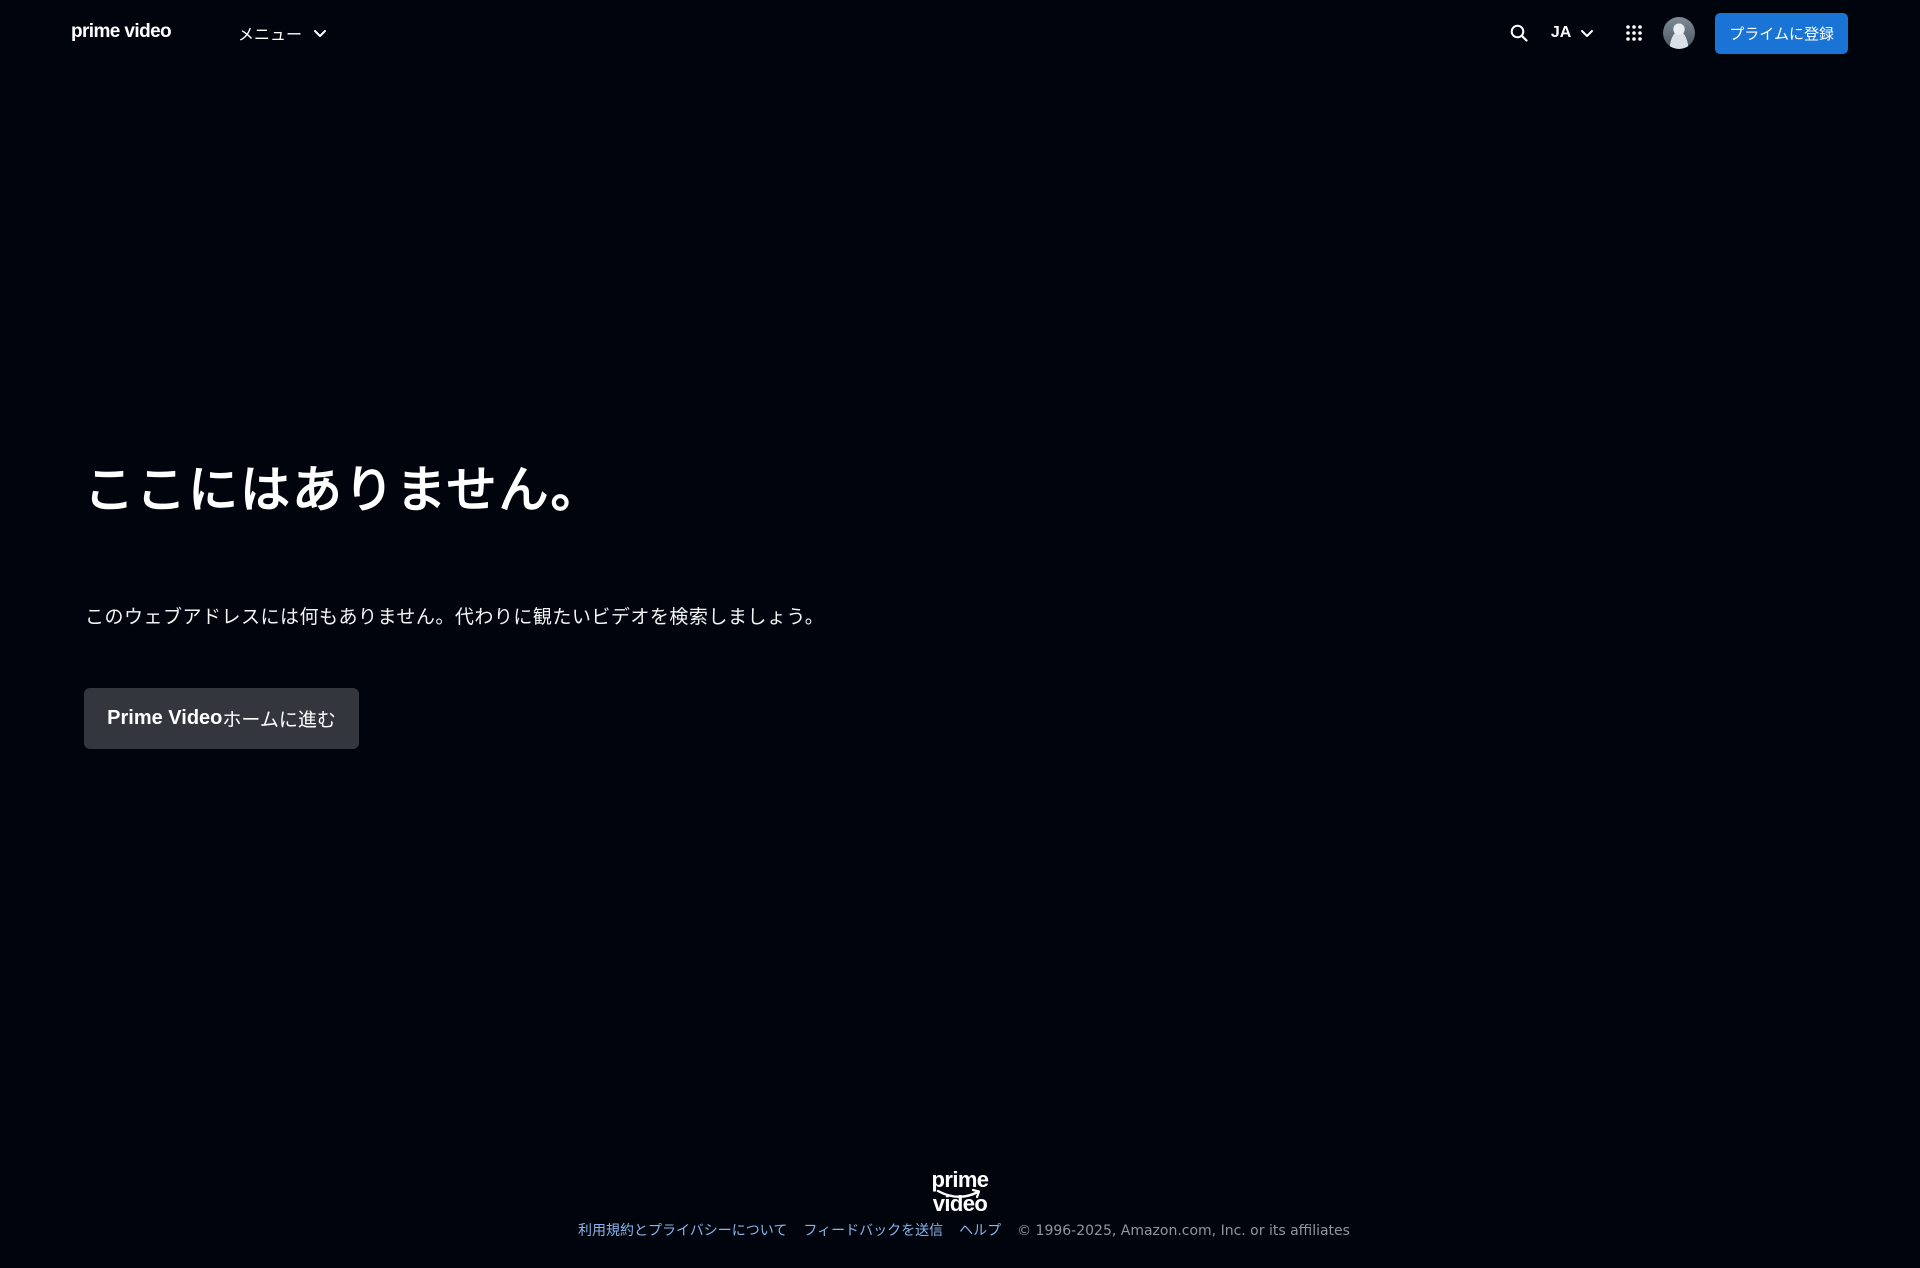 The width and height of the screenshot is (1920, 1268). Describe the element at coordinates (165, 718) in the screenshot. I see `home-button-brand: Prime Video` at that location.